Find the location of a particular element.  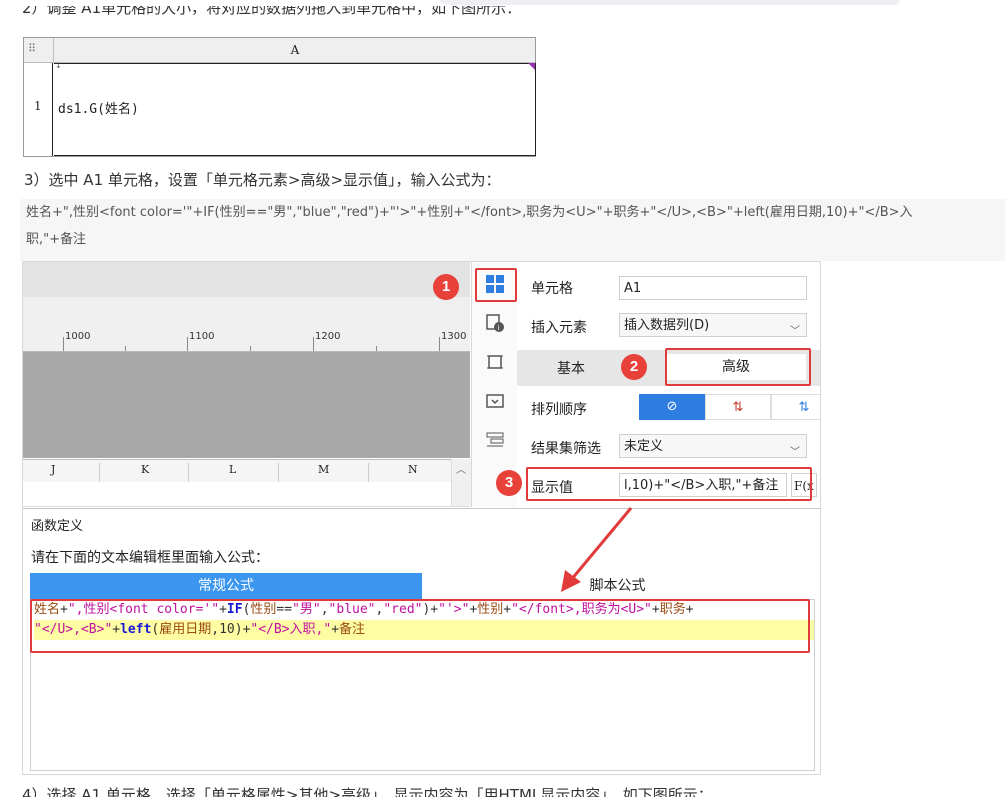

cell-expand-marker-icon: ↓ is located at coordinates (58, 65).